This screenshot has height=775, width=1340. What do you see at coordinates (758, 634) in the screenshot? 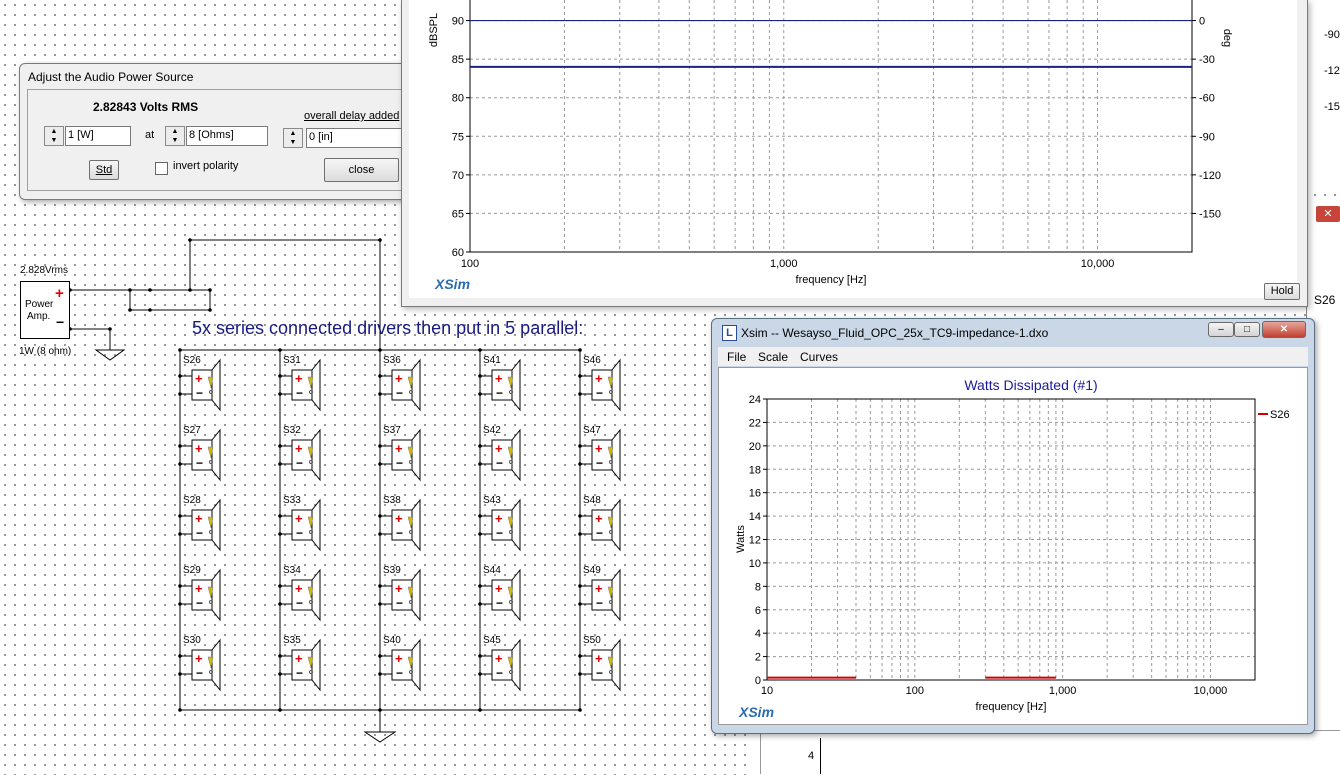
I see `y-tick-label: 4` at bounding box center [758, 634].